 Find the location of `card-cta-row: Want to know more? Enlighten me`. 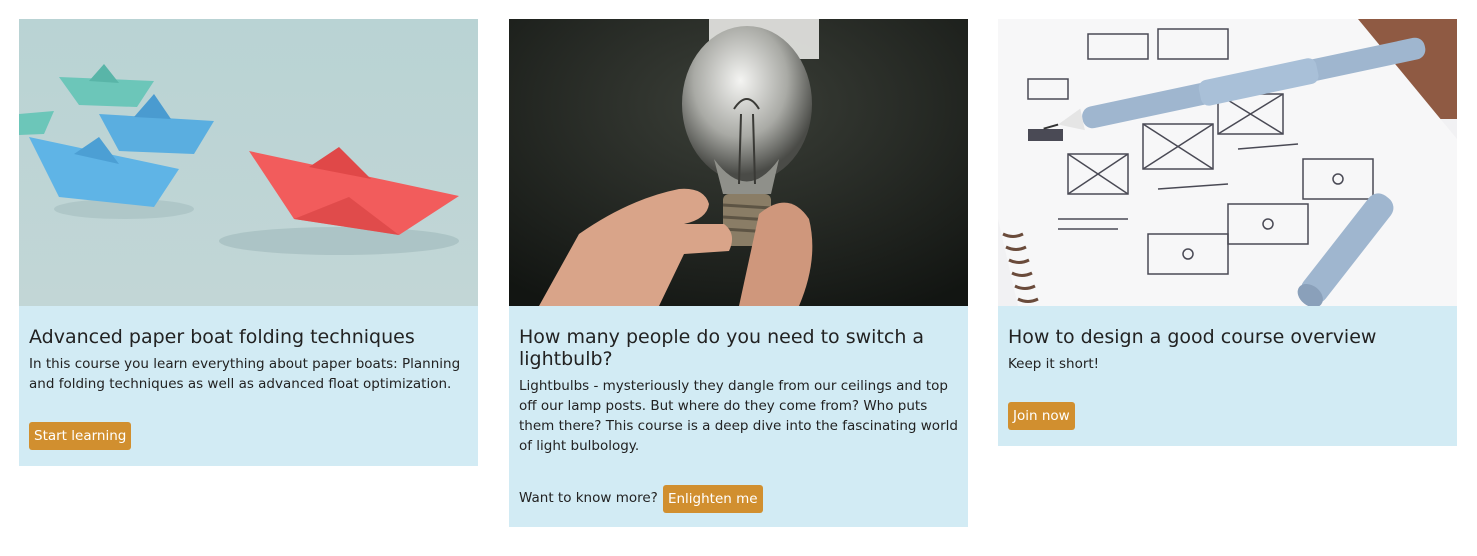

card-cta-row: Want to know more? Enlighten me is located at coordinates (641, 498).